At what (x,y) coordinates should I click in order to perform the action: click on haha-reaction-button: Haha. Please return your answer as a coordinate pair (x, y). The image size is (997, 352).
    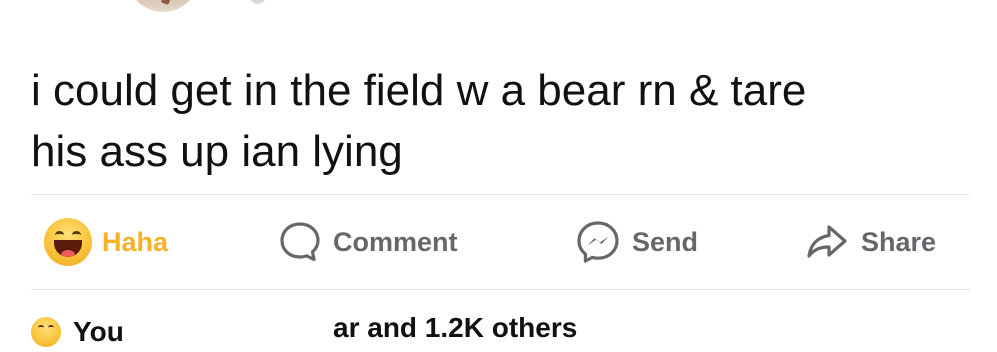
    Looking at the image, I should click on (106, 242).